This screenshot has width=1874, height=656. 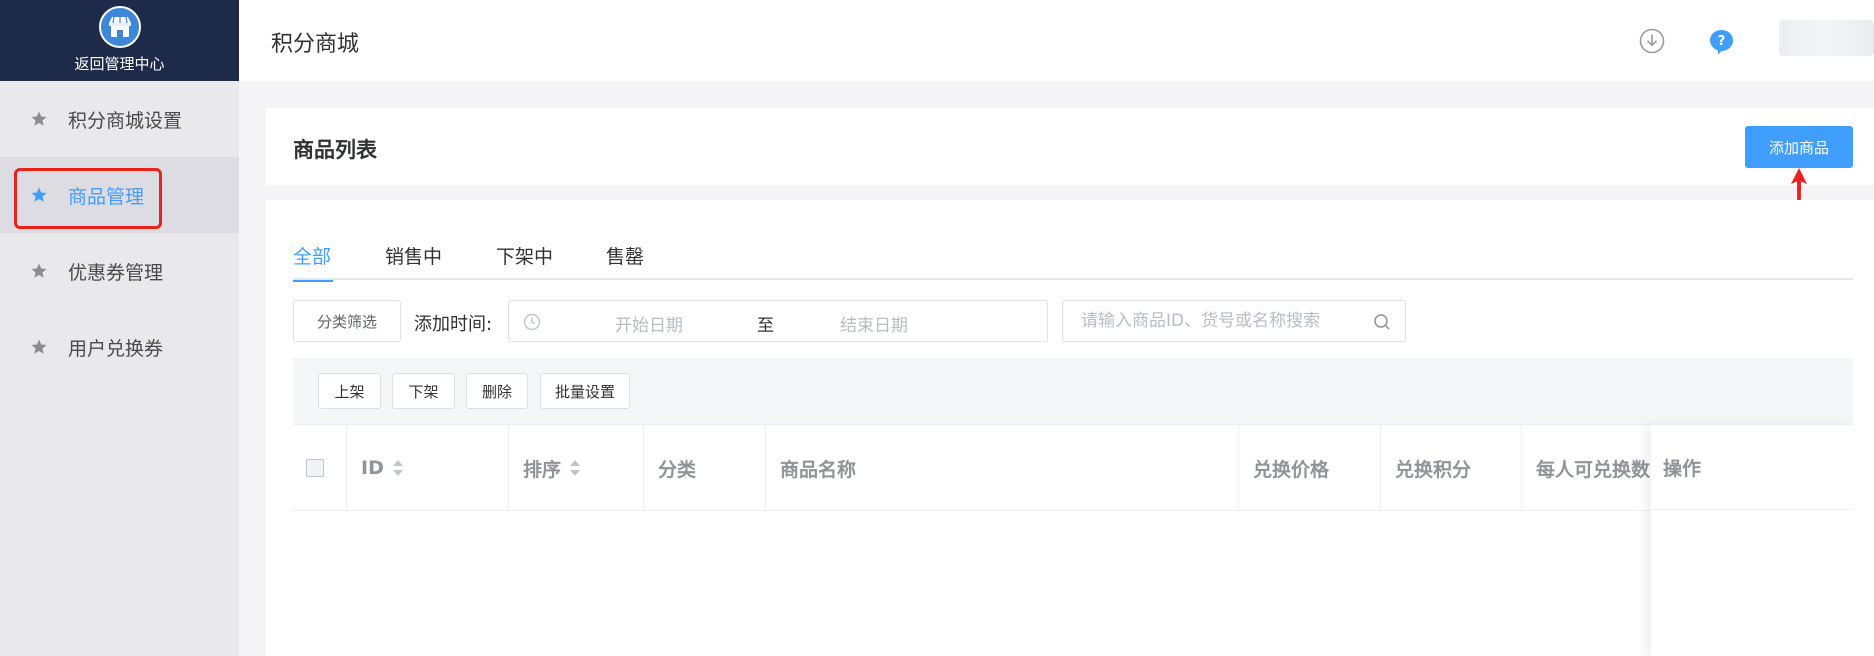 What do you see at coordinates (125, 120) in the screenshot?
I see `sidebar-item-label: 积分商城设置` at bounding box center [125, 120].